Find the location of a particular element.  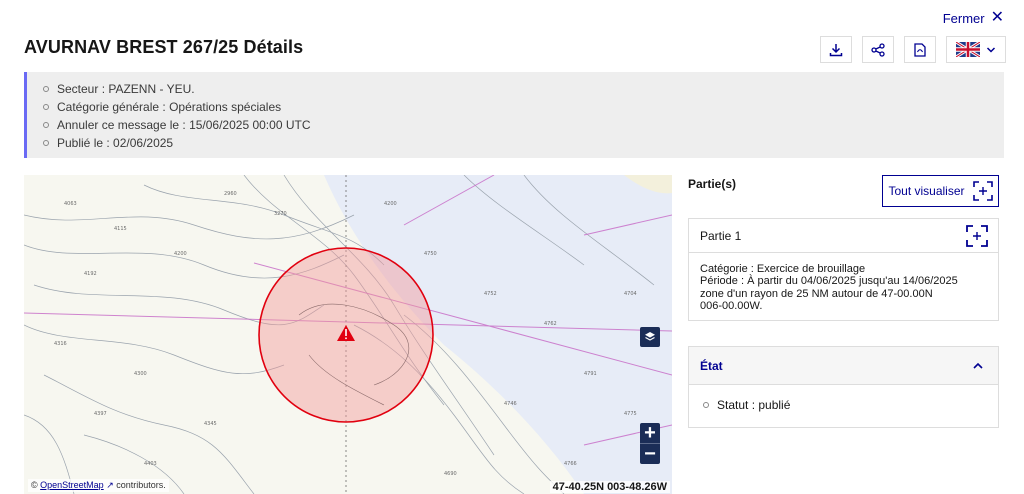

download-button is located at coordinates (836, 49).